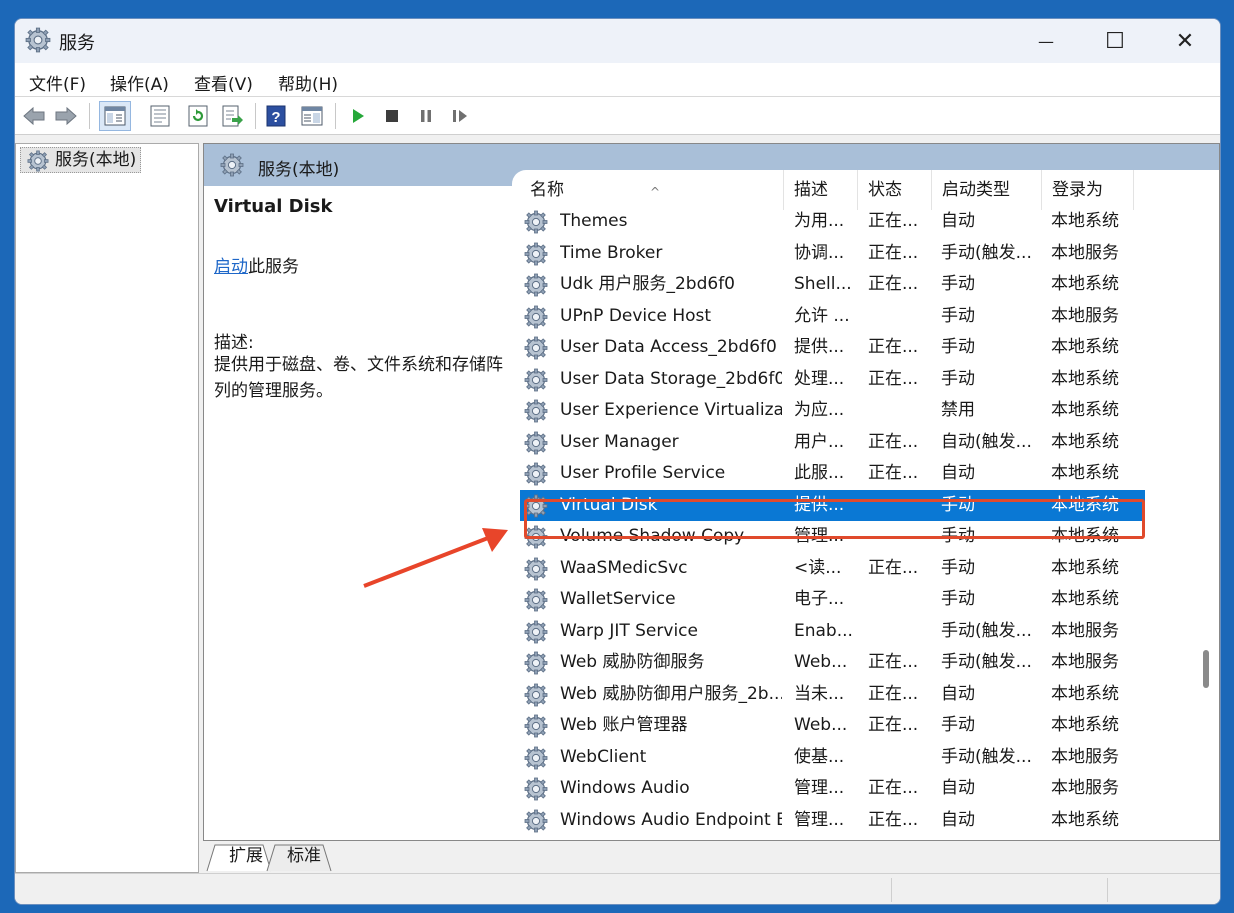  What do you see at coordinates (624, 567) in the screenshot?
I see `service-name: WaaSMedicSvc` at bounding box center [624, 567].